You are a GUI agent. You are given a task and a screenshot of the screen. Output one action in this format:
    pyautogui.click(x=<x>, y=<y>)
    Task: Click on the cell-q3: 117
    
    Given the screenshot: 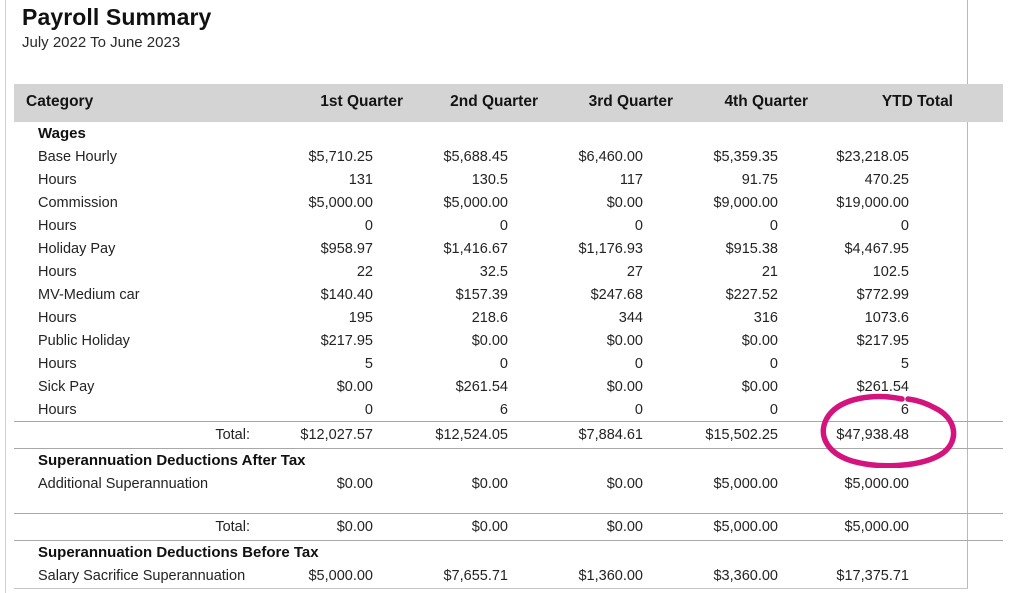 What is the action you would take?
    pyautogui.click(x=631, y=179)
    